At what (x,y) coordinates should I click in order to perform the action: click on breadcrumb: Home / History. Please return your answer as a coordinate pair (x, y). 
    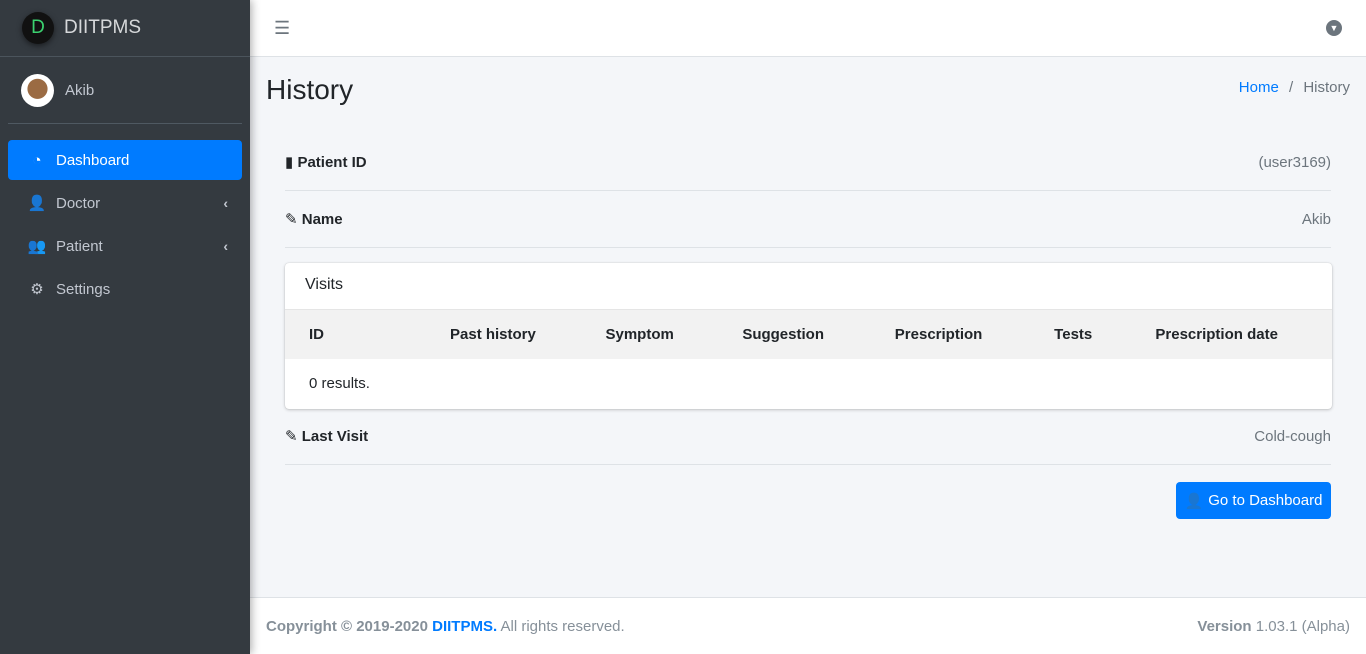
    Looking at the image, I should click on (1294, 87).